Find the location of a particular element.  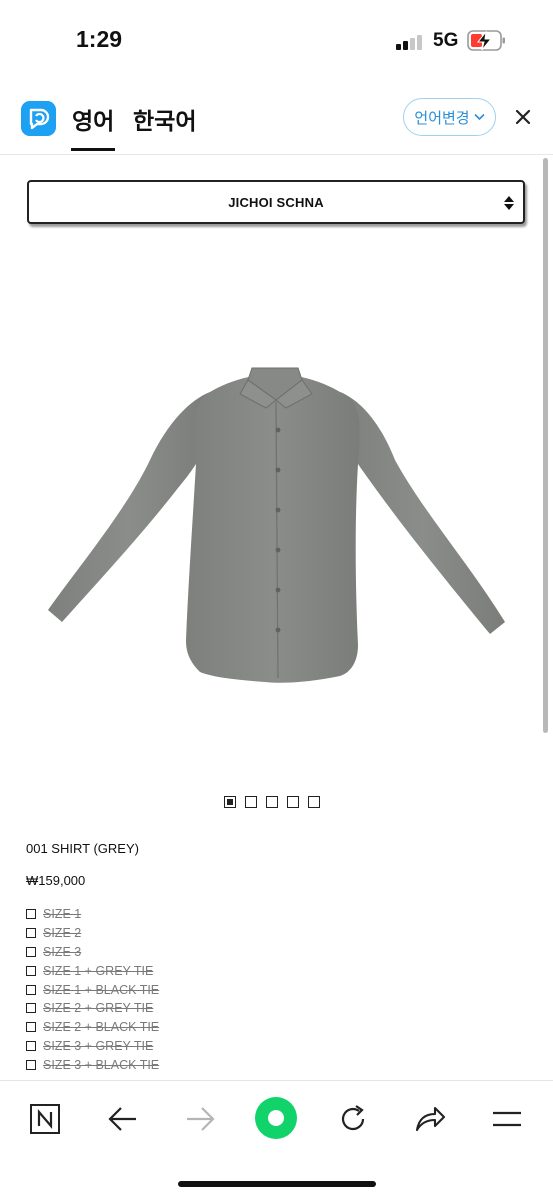

signal-icon is located at coordinates (410, 42).